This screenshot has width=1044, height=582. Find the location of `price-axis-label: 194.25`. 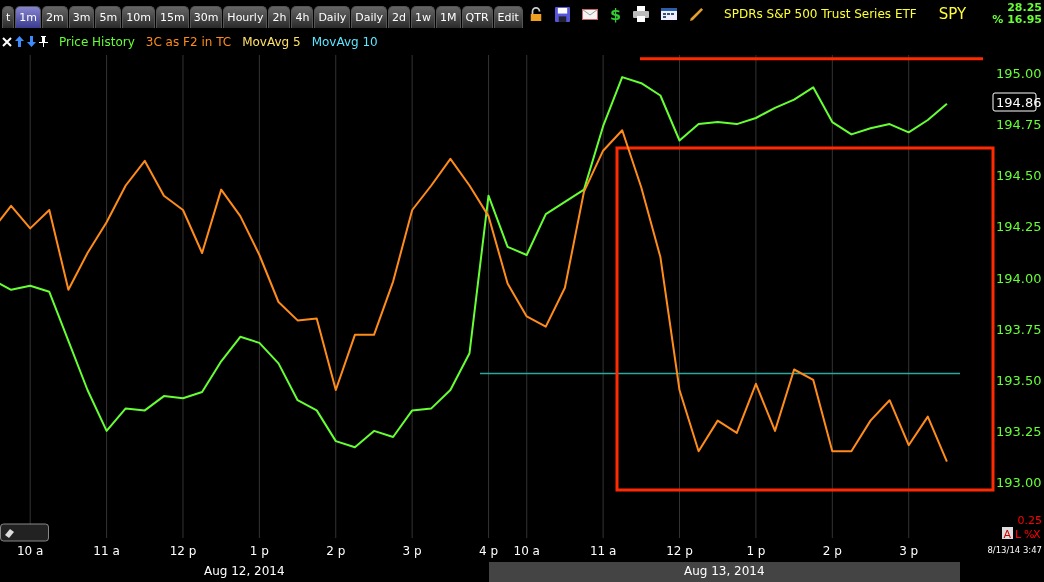

price-axis-label: 194.25 is located at coordinates (1019, 227).